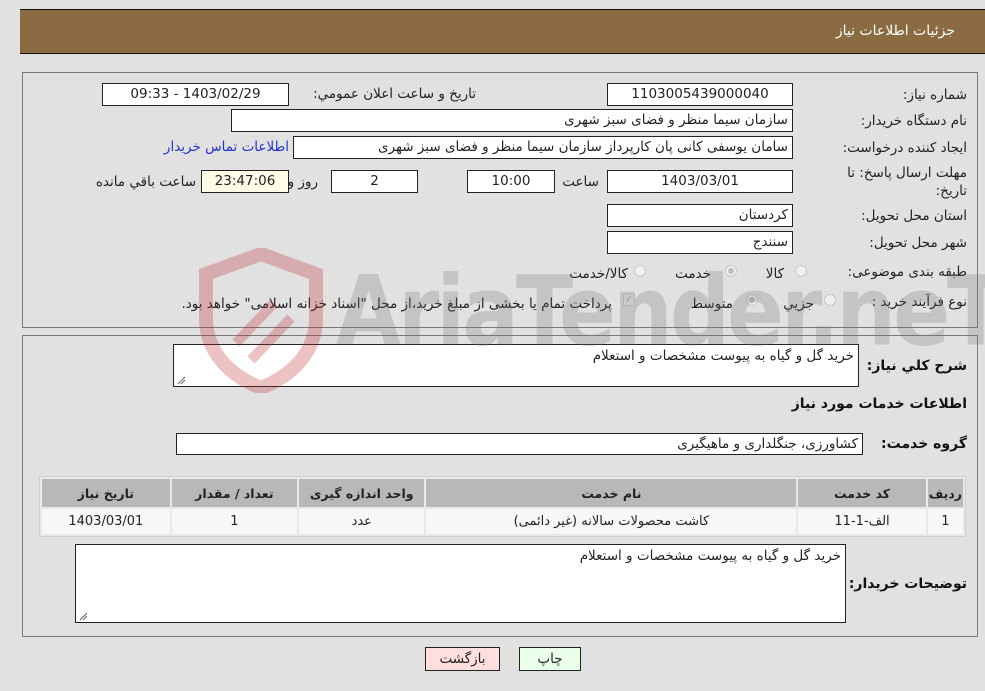  What do you see at coordinates (700, 242) in the screenshot?
I see `city-field: سنندج` at bounding box center [700, 242].